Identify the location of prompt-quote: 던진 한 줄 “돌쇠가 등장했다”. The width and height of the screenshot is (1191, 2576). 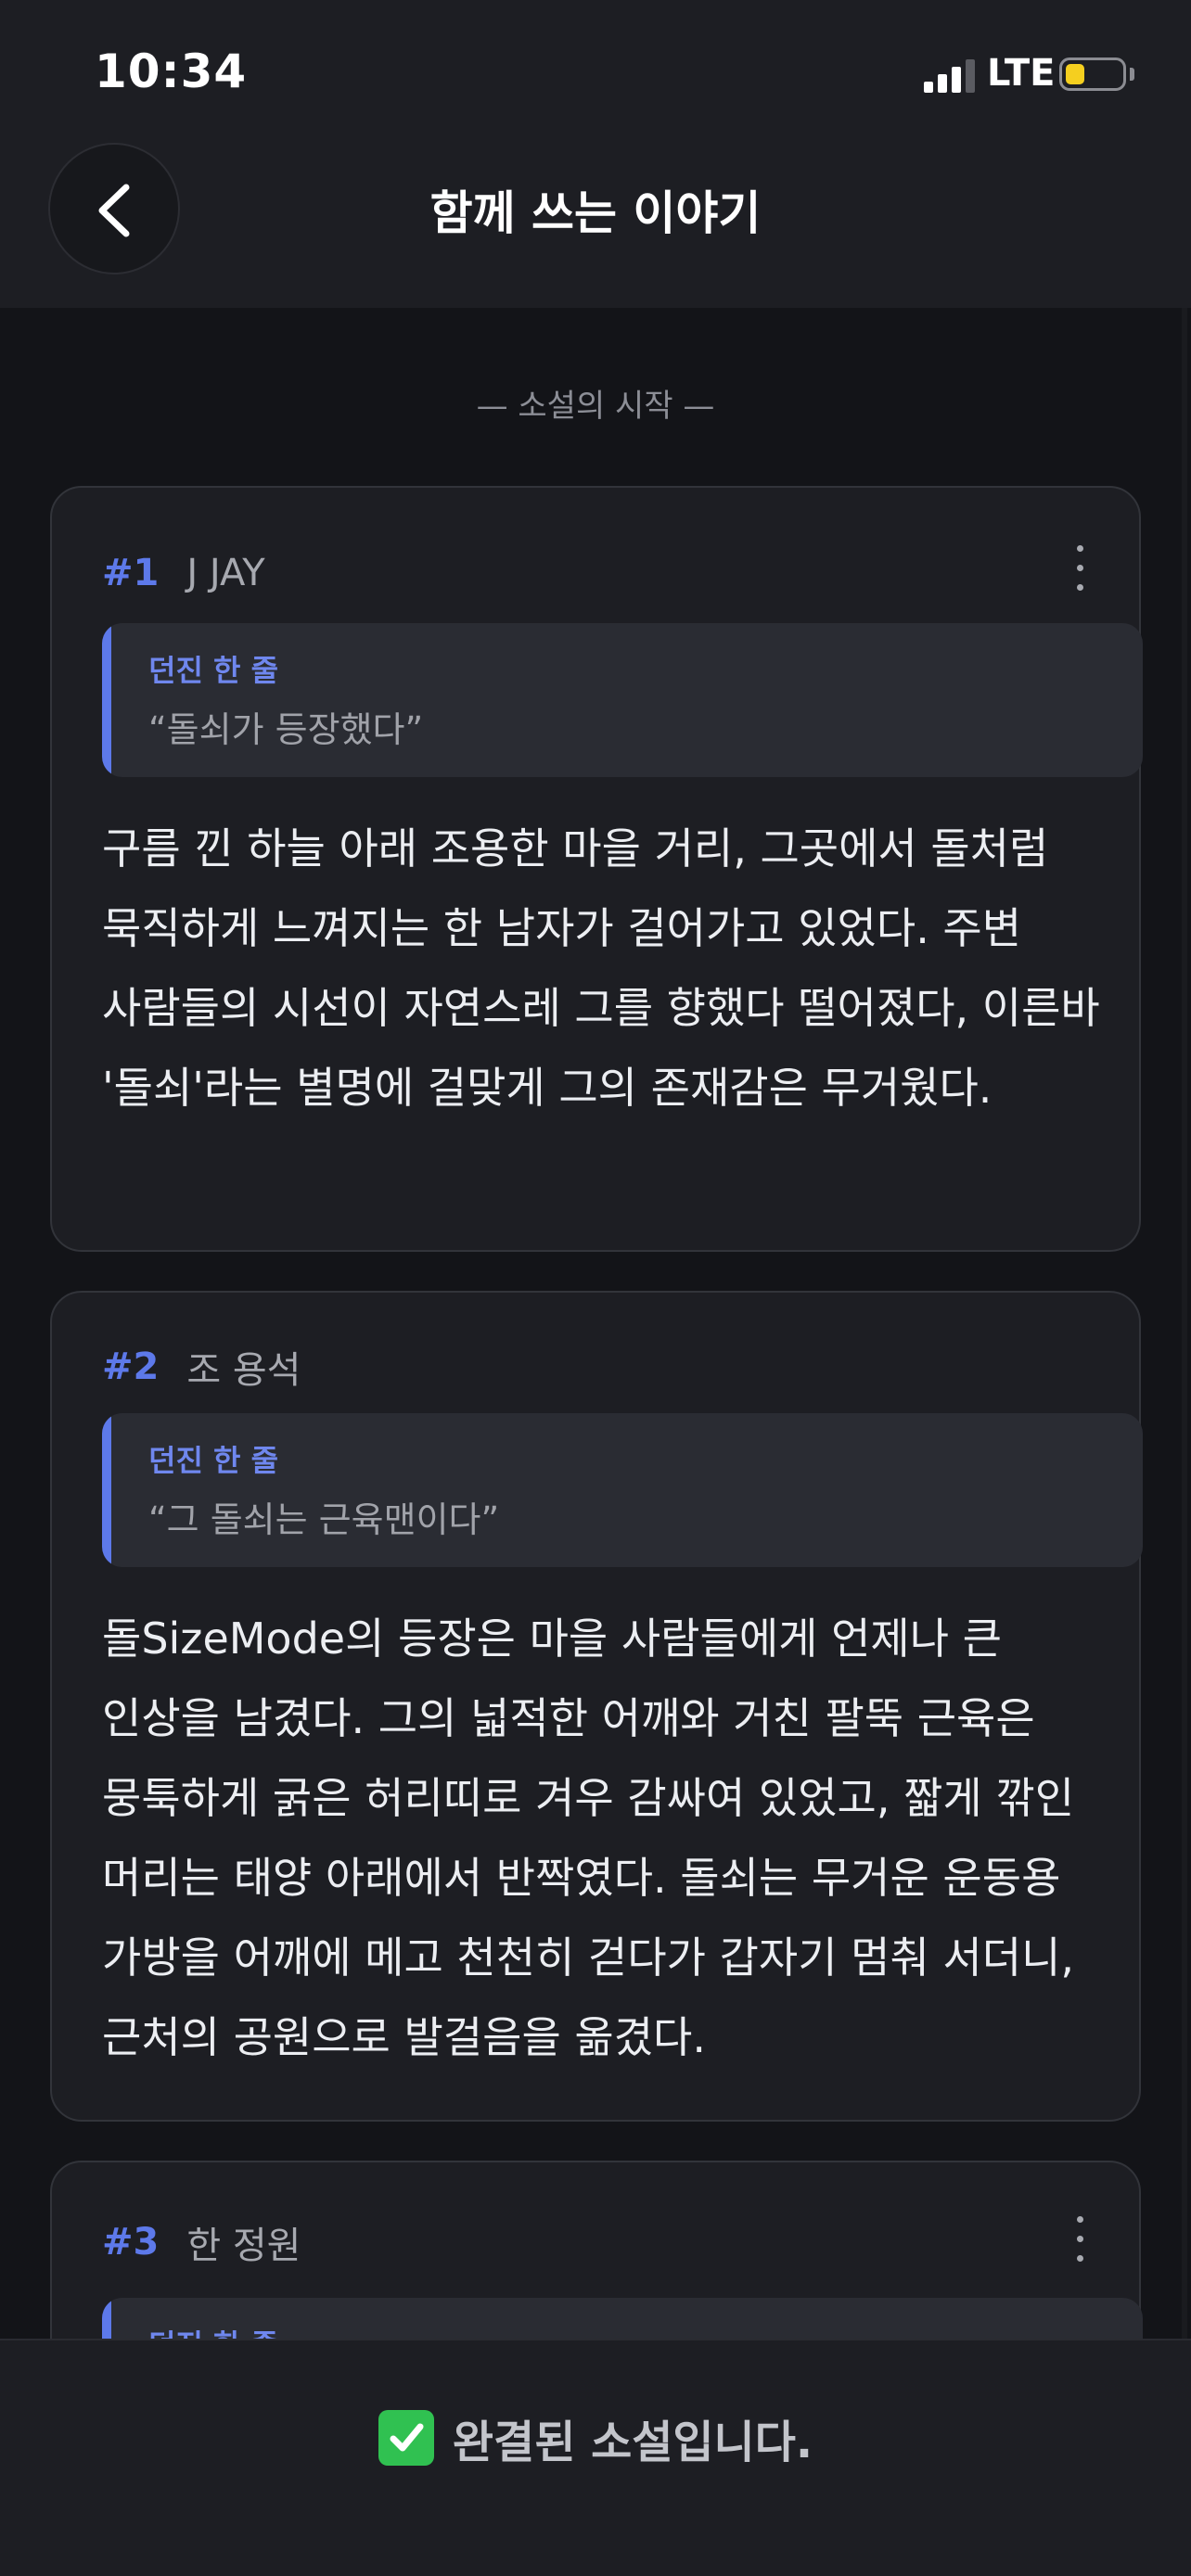
(623, 700).